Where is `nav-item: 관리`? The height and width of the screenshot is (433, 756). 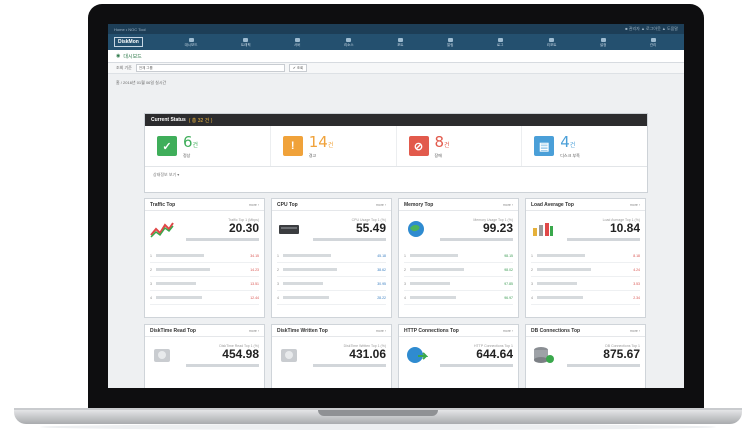 nav-item: 관리 is located at coordinates (653, 42).